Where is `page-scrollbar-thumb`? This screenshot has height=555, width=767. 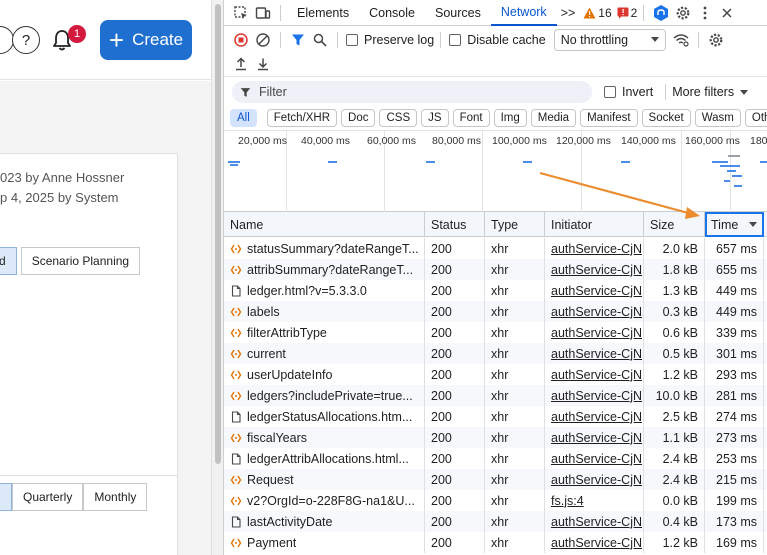 page-scrollbar-thumb is located at coordinates (218, 234).